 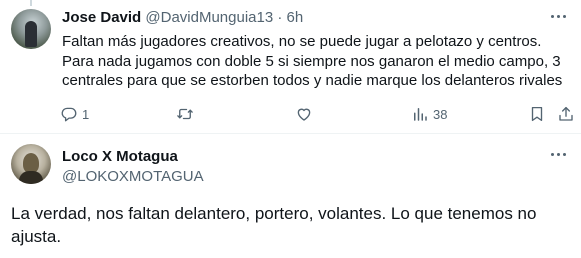 What do you see at coordinates (86, 114) in the screenshot?
I see `reply-count: 1` at bounding box center [86, 114].